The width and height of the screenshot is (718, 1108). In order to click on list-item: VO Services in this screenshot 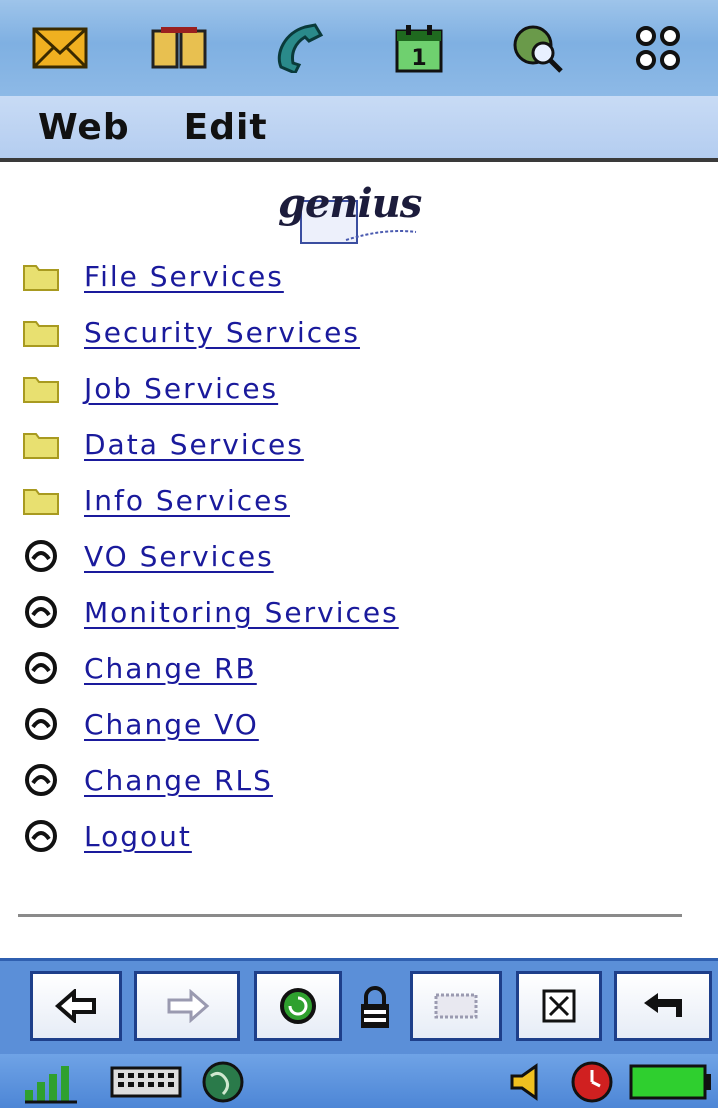, I will do `click(359, 556)`.